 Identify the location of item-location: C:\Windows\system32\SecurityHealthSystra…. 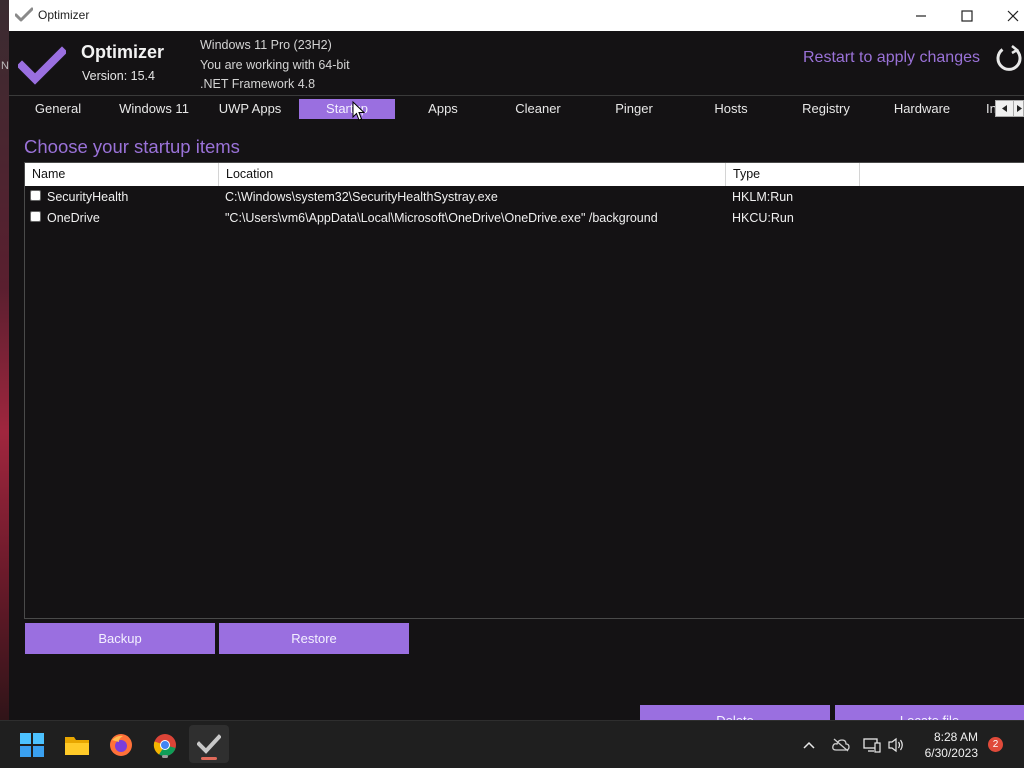
(361, 197).